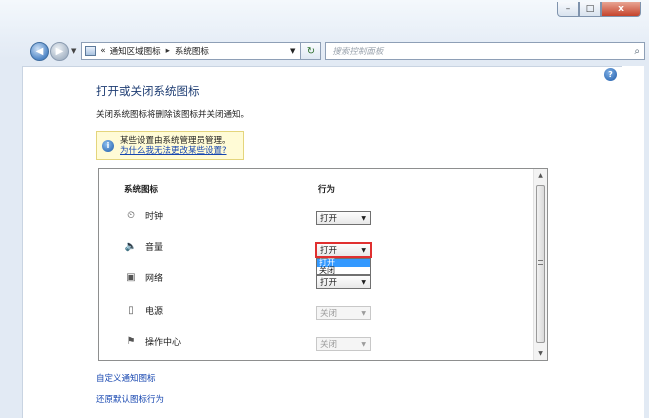  Describe the element at coordinates (154, 248) in the screenshot. I see `row-label-volume: 音量` at that location.